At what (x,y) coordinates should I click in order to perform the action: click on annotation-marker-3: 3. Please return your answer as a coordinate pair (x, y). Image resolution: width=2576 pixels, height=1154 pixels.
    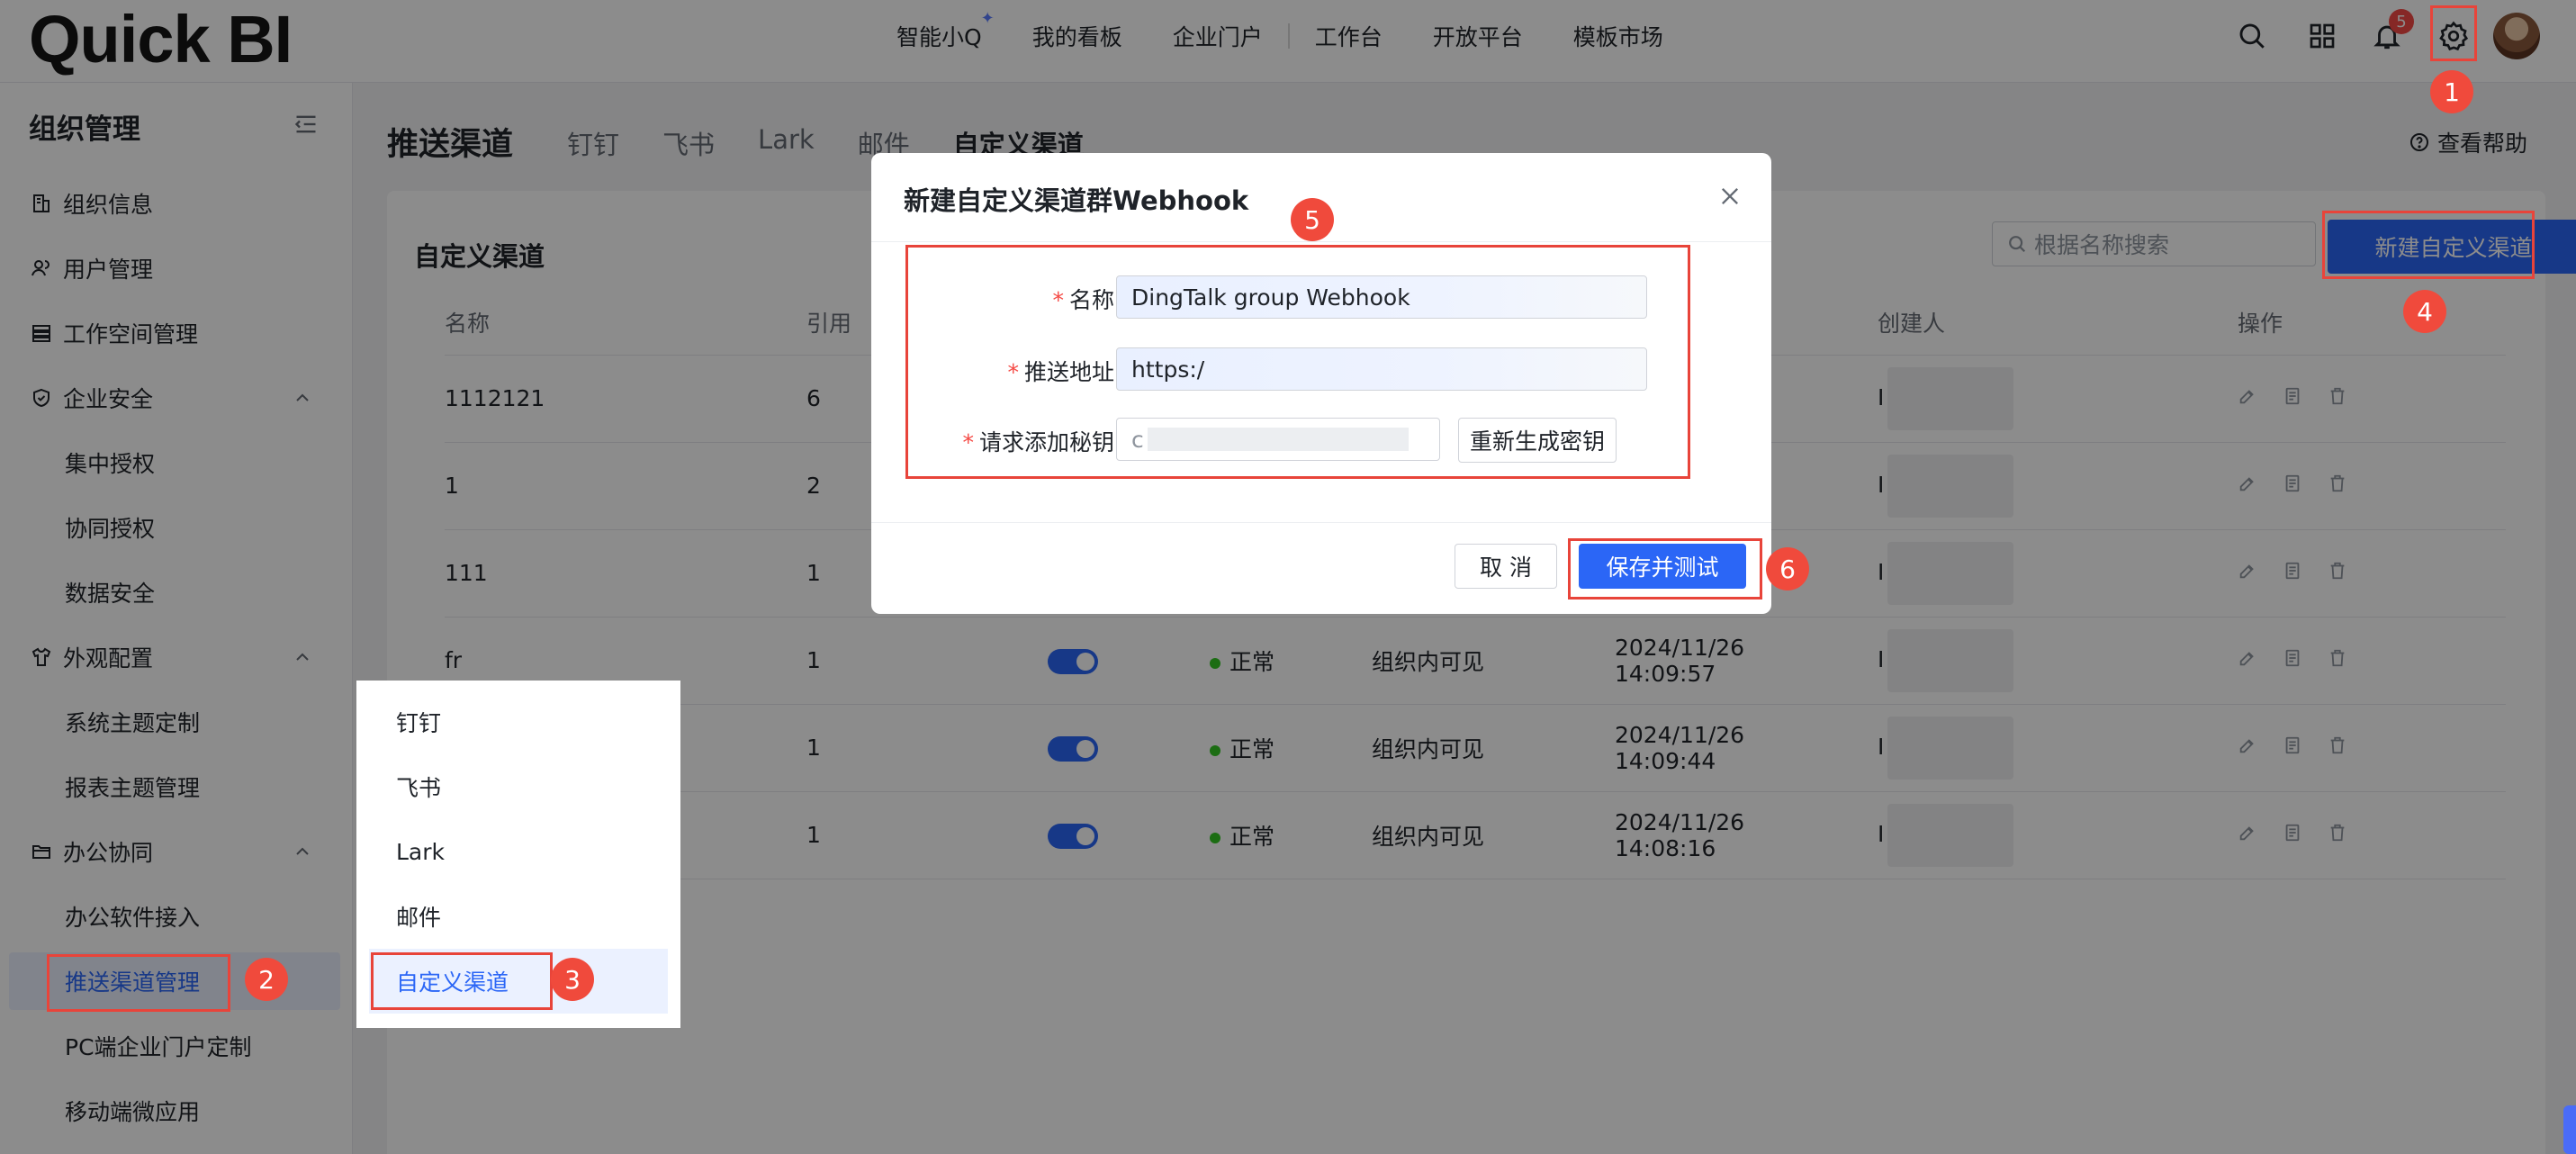
    Looking at the image, I should click on (572, 979).